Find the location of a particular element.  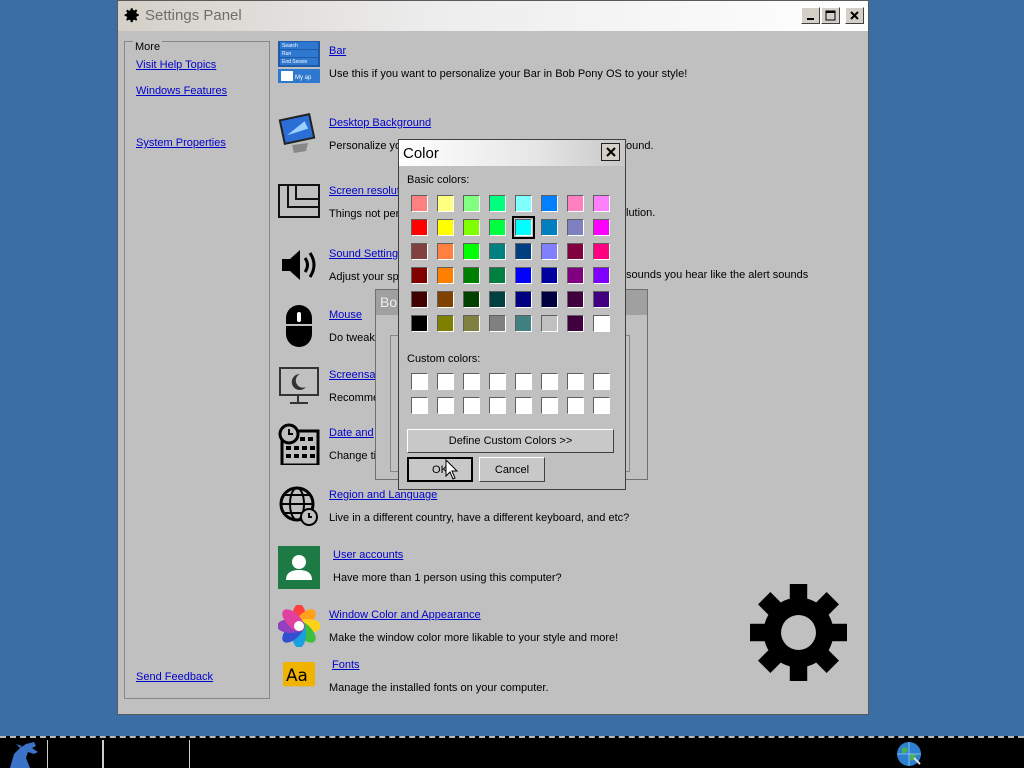

screensaver-link: Screensa is located at coordinates (352, 375).